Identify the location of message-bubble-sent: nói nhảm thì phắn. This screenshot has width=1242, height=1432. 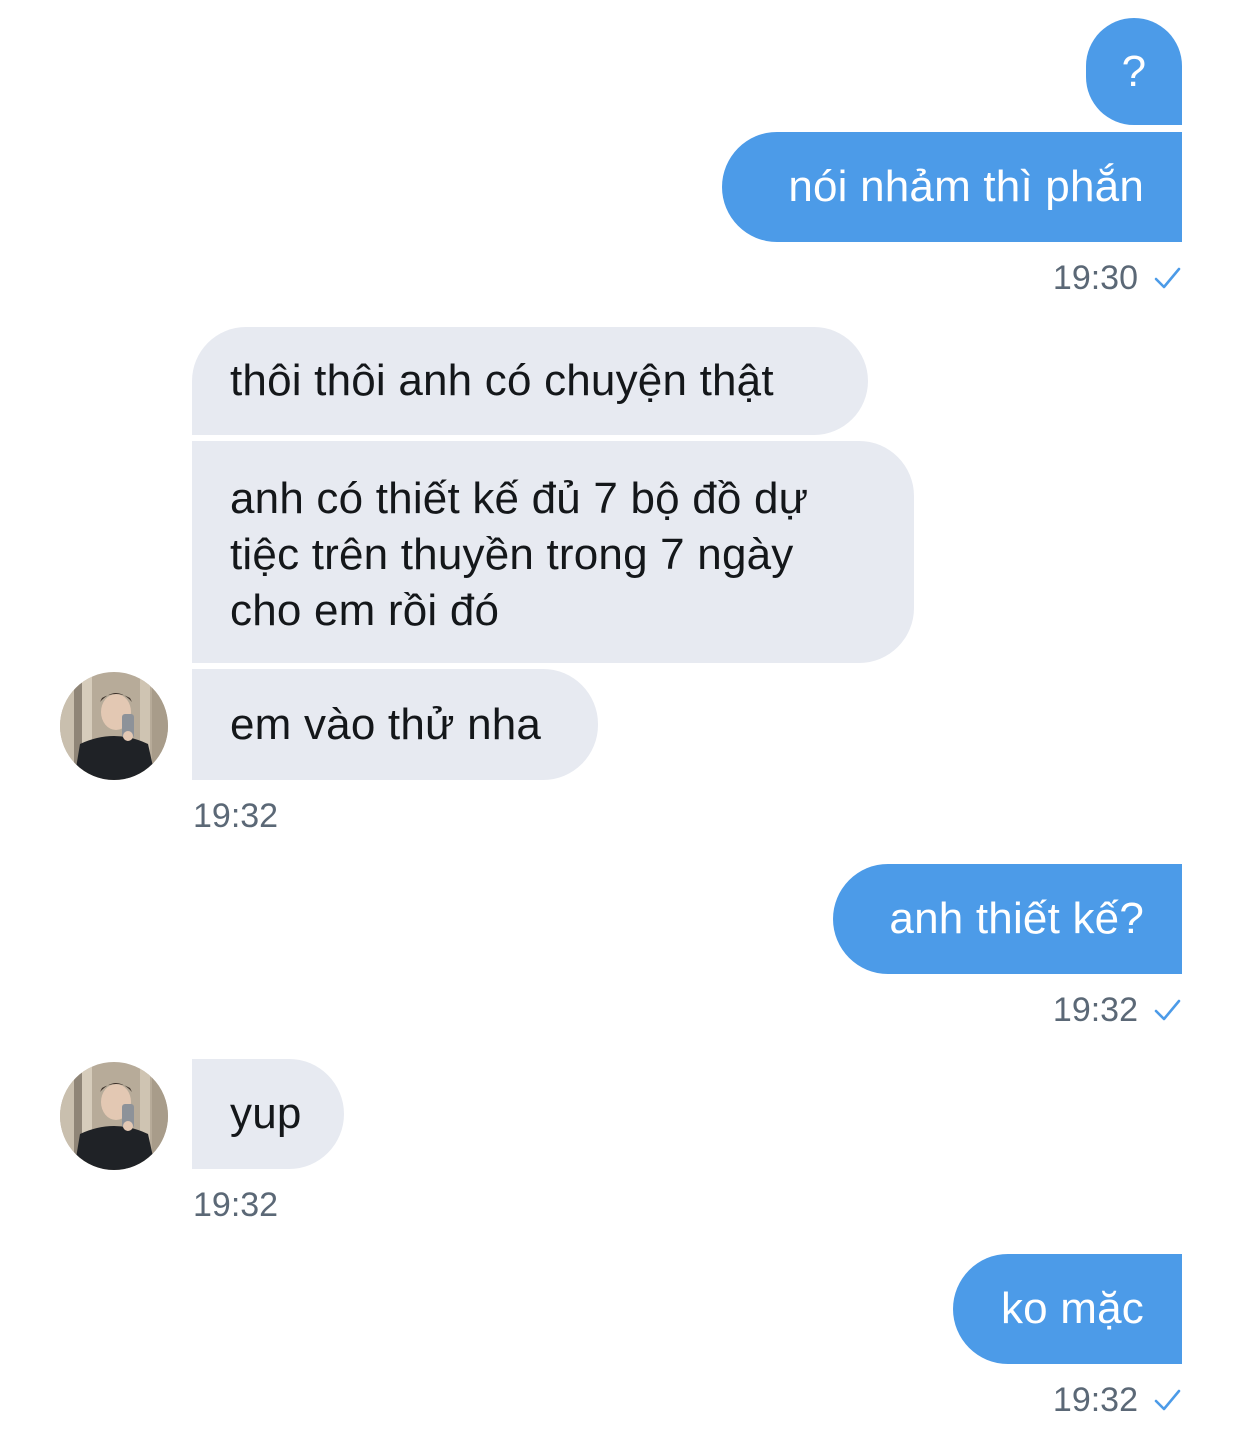
(952, 187).